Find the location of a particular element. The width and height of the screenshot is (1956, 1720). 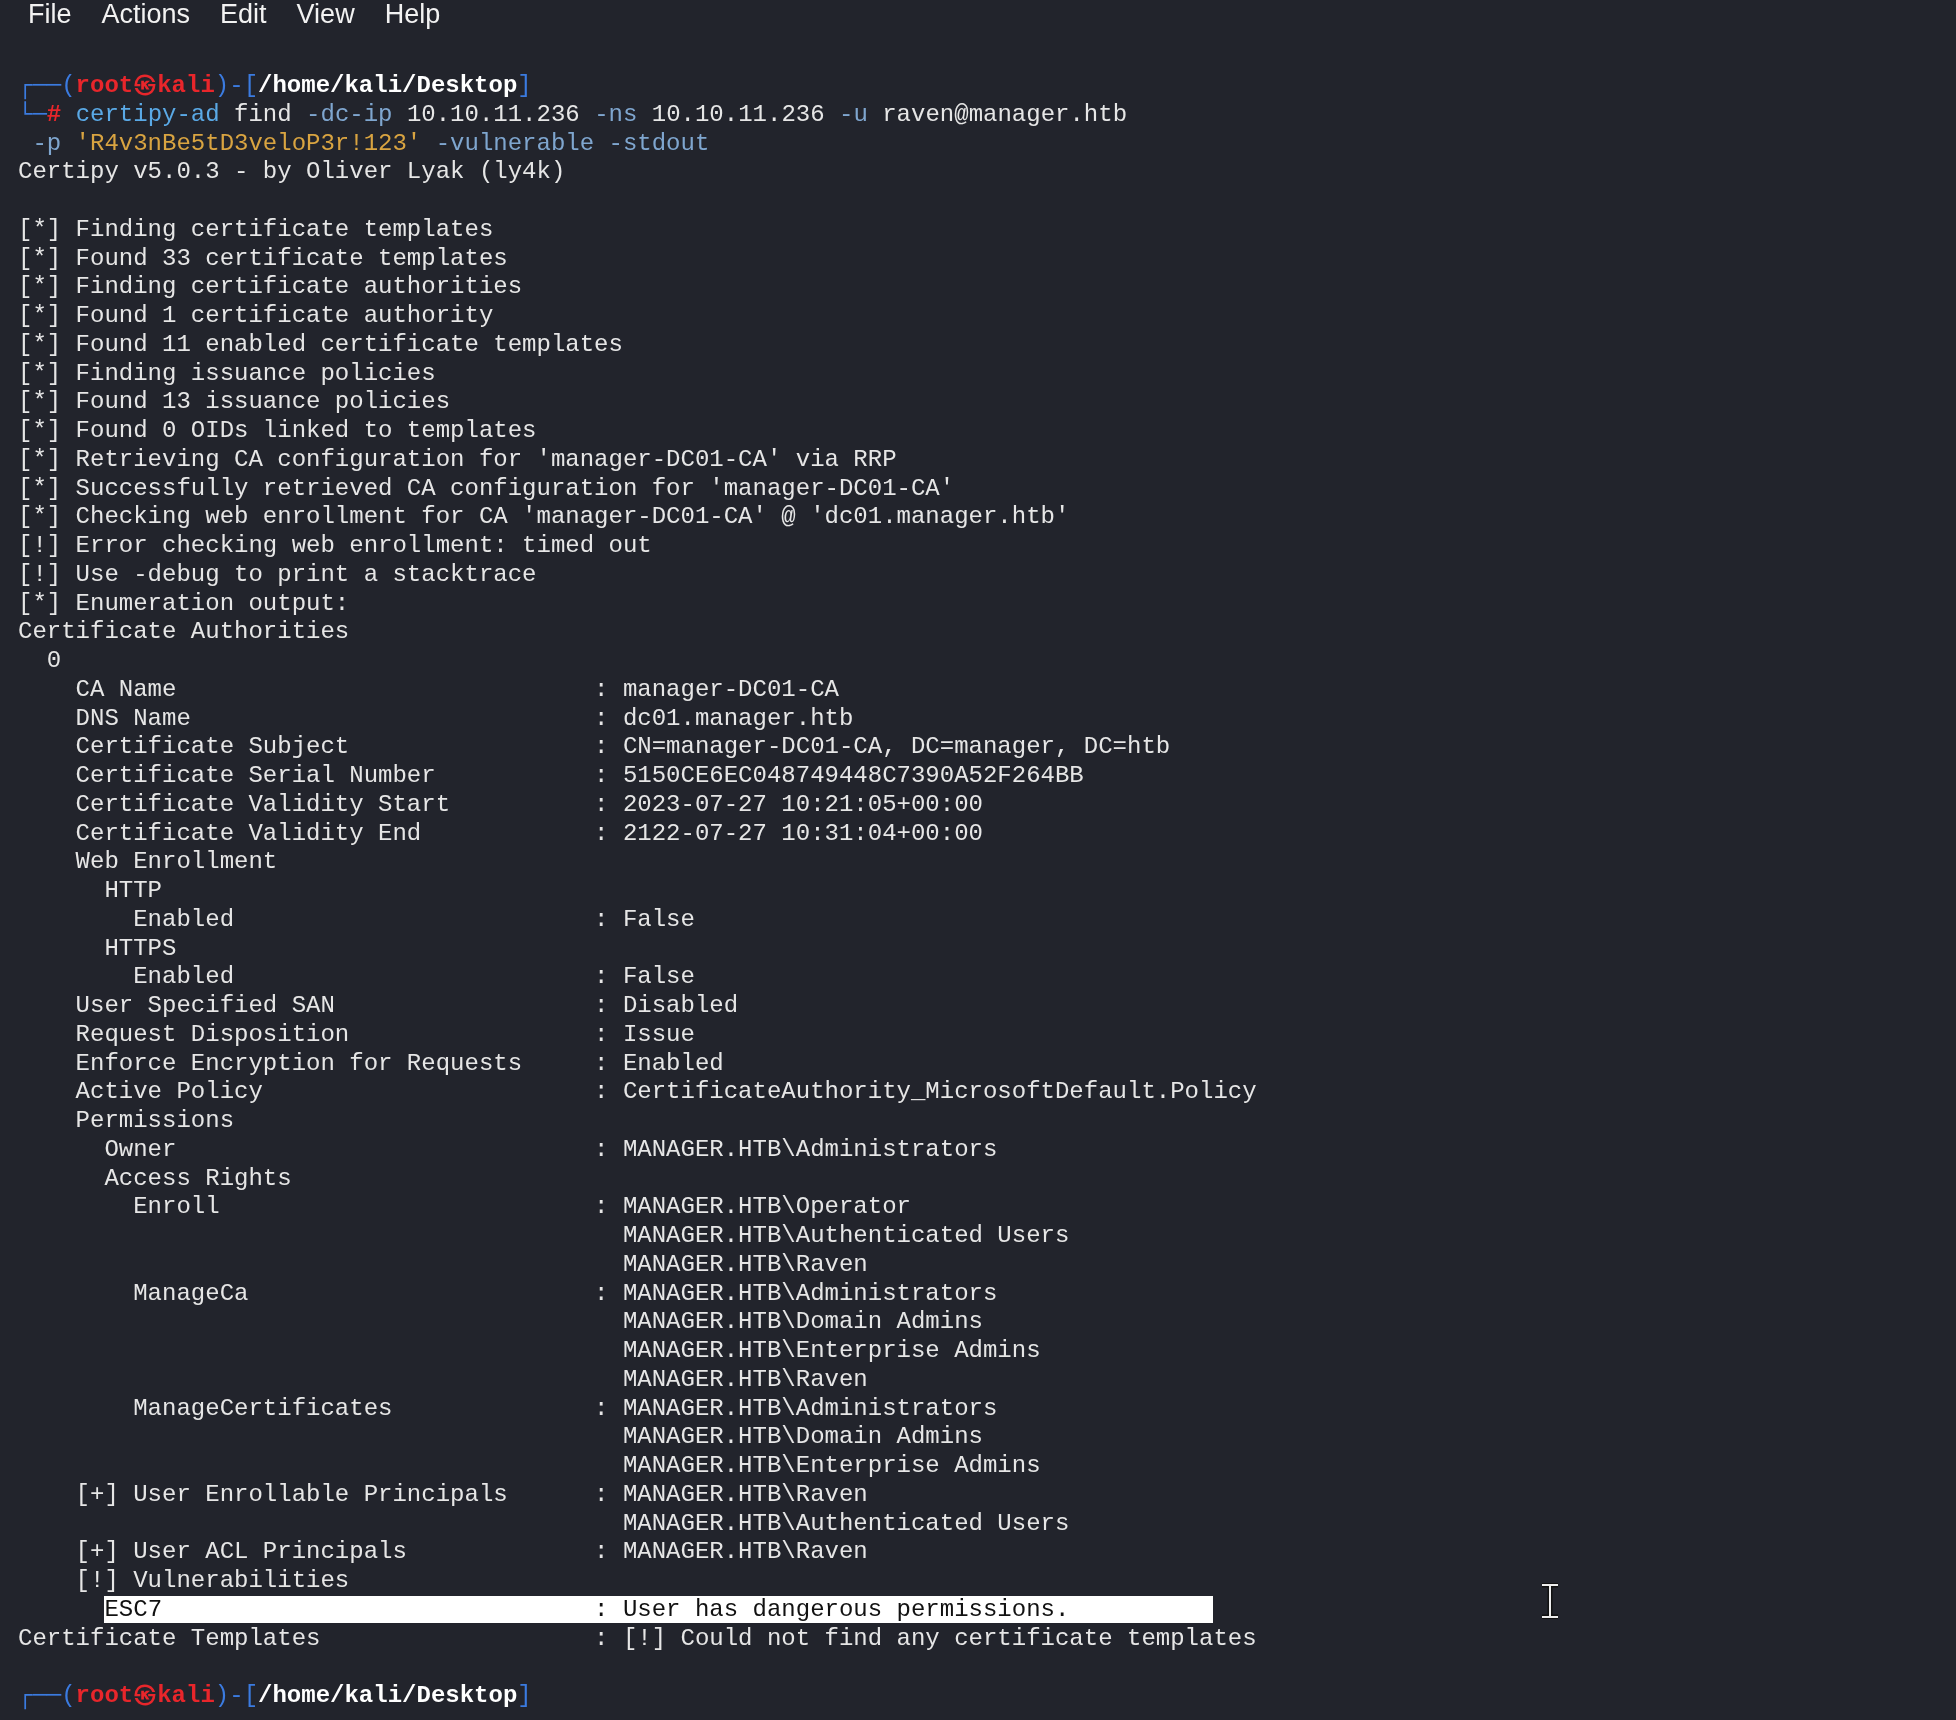

terminal-line: HTTP is located at coordinates (133, 891).